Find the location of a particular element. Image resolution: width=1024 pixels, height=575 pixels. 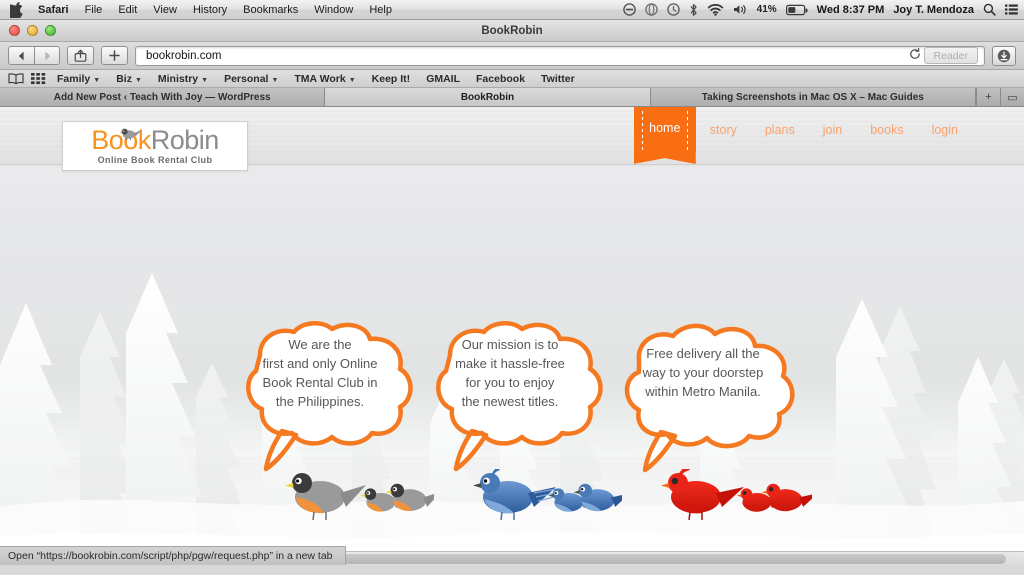

nav-item-plans: plans is located at coordinates (780, 129).